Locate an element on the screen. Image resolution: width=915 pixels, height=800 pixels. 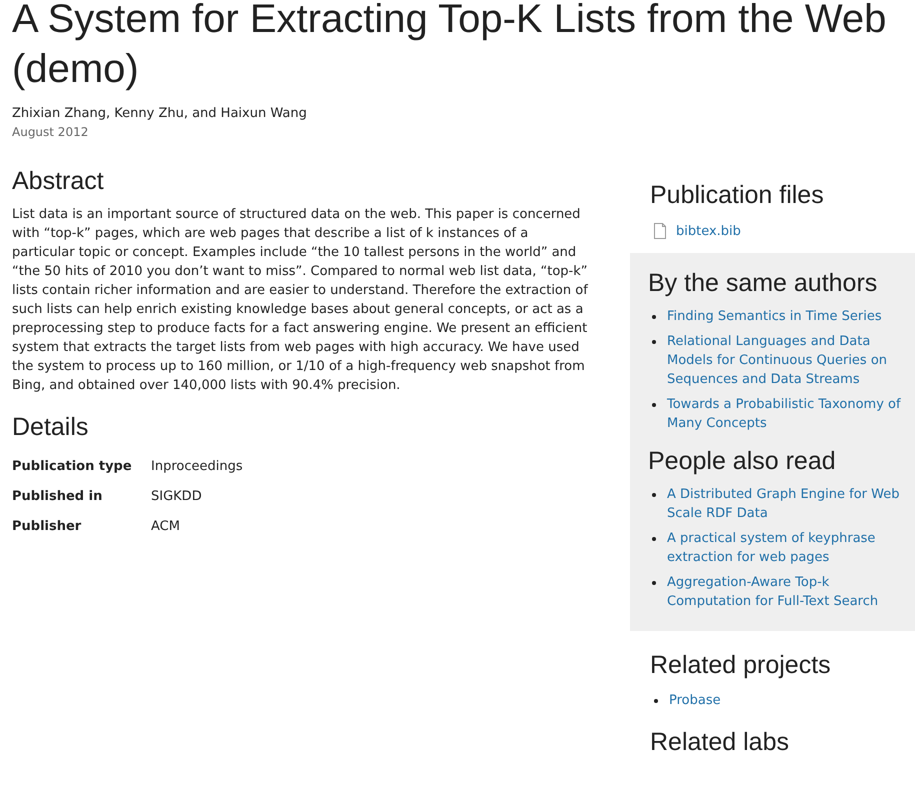
detail-label: Publisher is located at coordinates (47, 526).